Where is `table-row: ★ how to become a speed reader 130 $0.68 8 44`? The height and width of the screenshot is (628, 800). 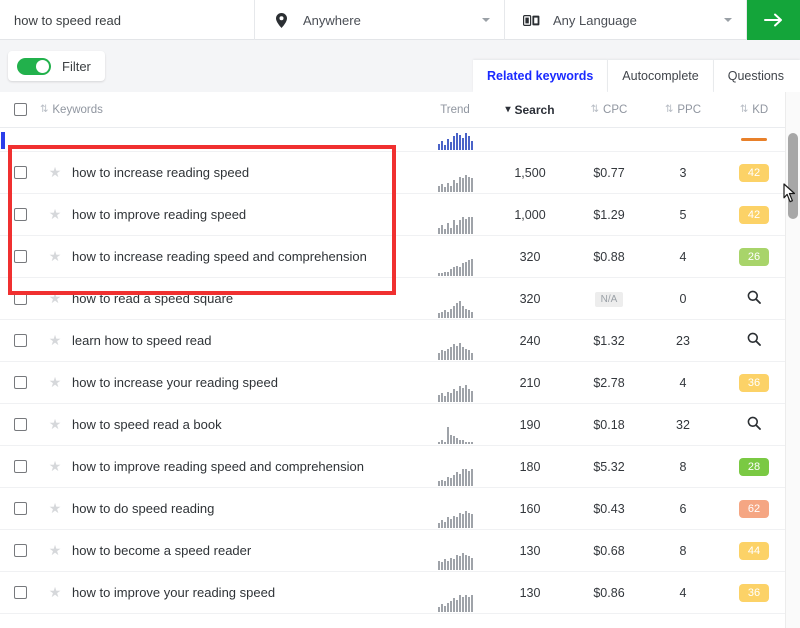
table-row: ★ how to become a speed reader 130 $0.68 8 44 is located at coordinates (400, 551).